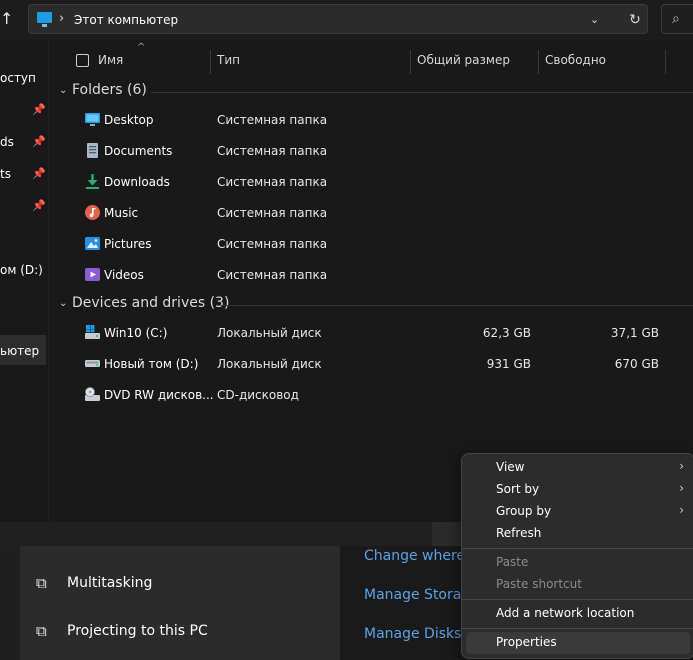  I want to click on group-divider, so click(457, 305).